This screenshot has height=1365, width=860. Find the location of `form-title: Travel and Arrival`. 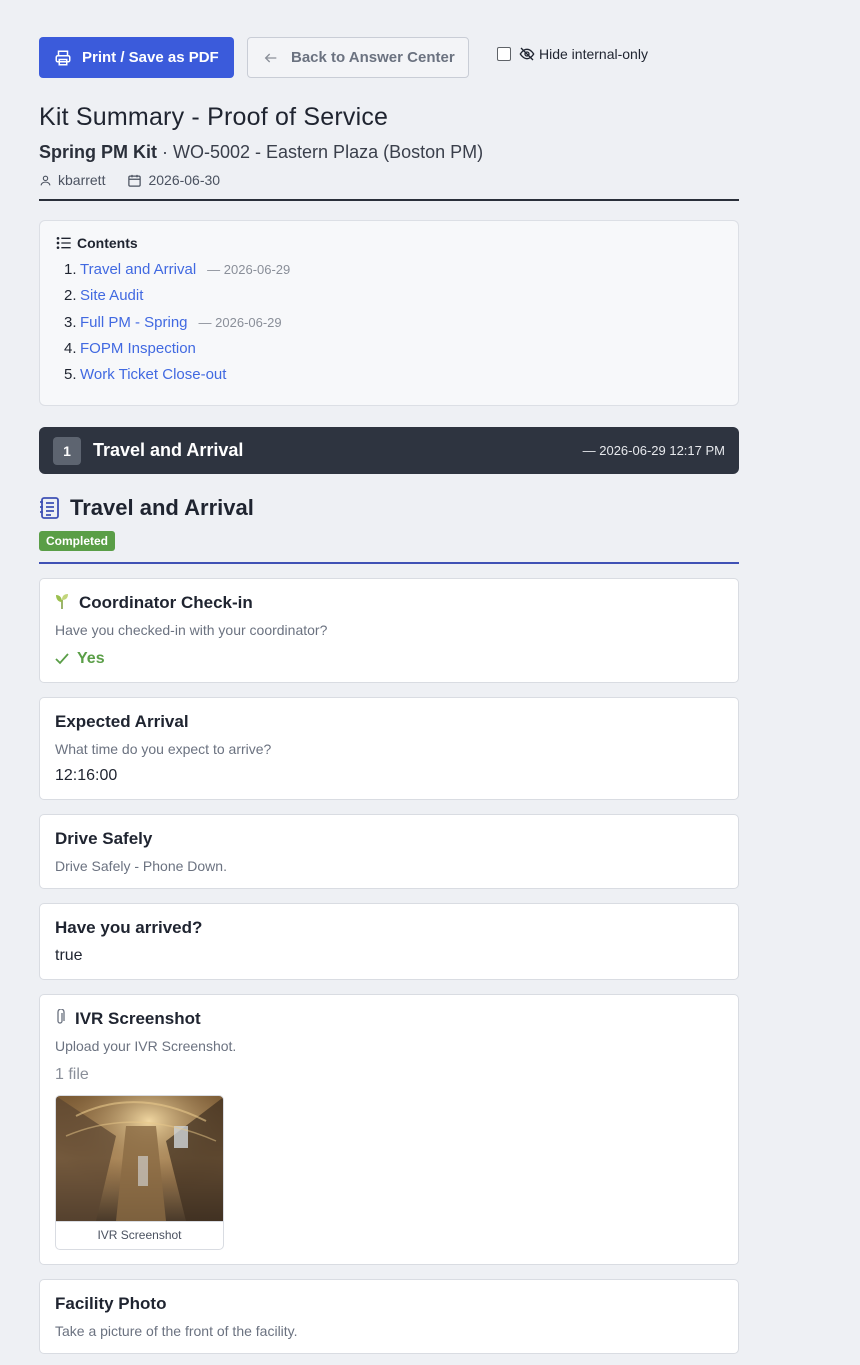

form-title: Travel and Arrival is located at coordinates (162, 507).